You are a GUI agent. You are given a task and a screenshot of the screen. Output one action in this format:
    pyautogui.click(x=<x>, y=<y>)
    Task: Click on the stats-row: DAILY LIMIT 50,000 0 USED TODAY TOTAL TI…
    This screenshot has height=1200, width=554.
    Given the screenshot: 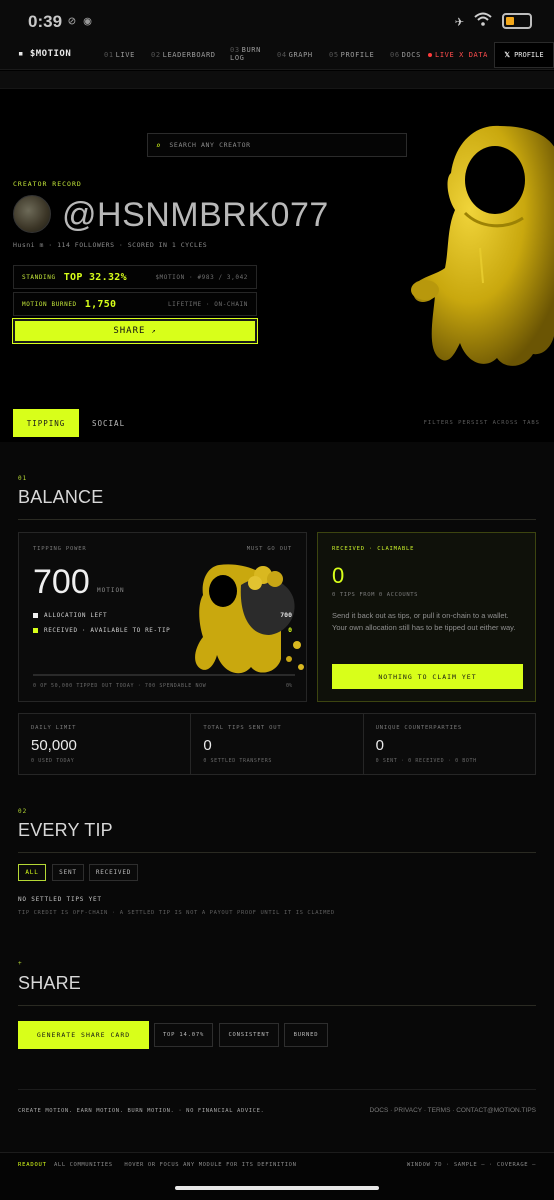 What is the action you would take?
    pyautogui.click(x=277, y=744)
    